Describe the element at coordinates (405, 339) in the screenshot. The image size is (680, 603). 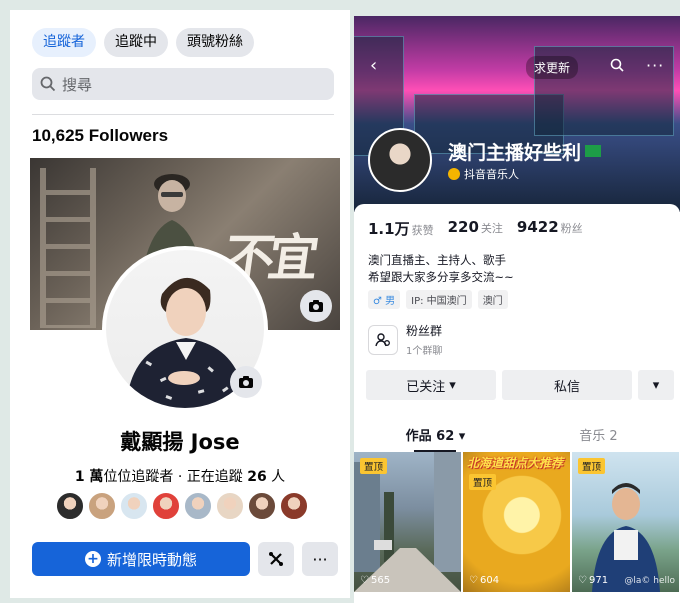
I see `fans-group: 粉丝群 1个群聊` at that location.